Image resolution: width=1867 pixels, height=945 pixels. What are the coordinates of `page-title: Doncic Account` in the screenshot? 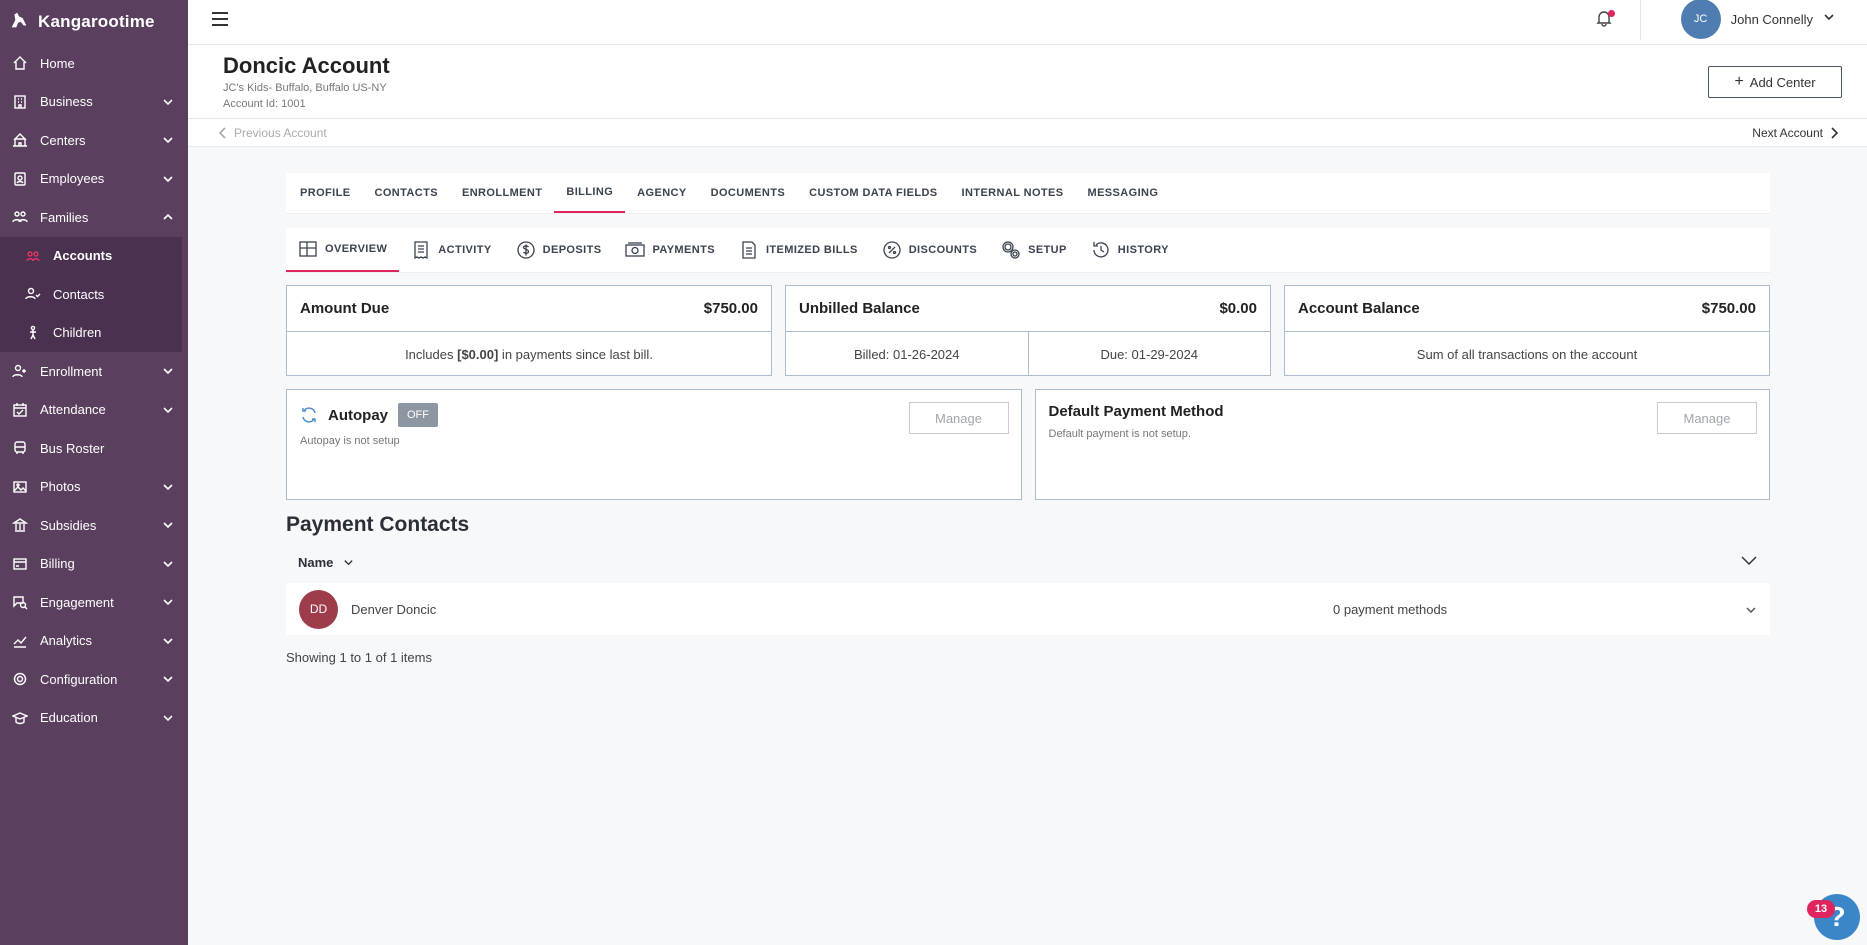 It's located at (306, 65).